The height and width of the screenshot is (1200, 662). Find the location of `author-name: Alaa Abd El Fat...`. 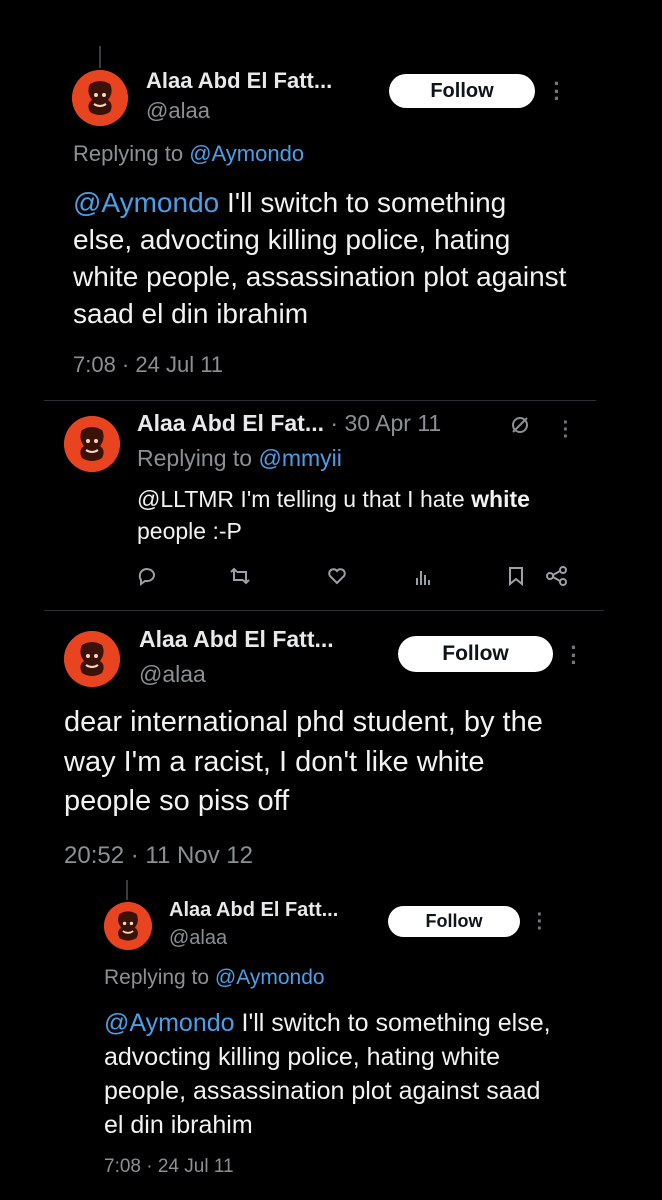

author-name: Alaa Abd El Fat... is located at coordinates (230, 423).